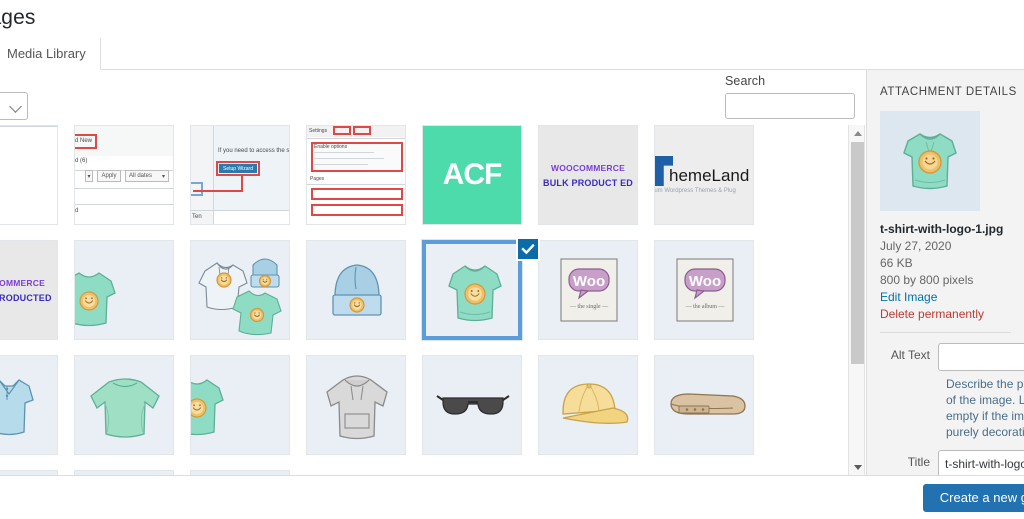  What do you see at coordinates (948, 92) in the screenshot?
I see `attachment-details-heading: ATTACHMENT DETAILS` at bounding box center [948, 92].